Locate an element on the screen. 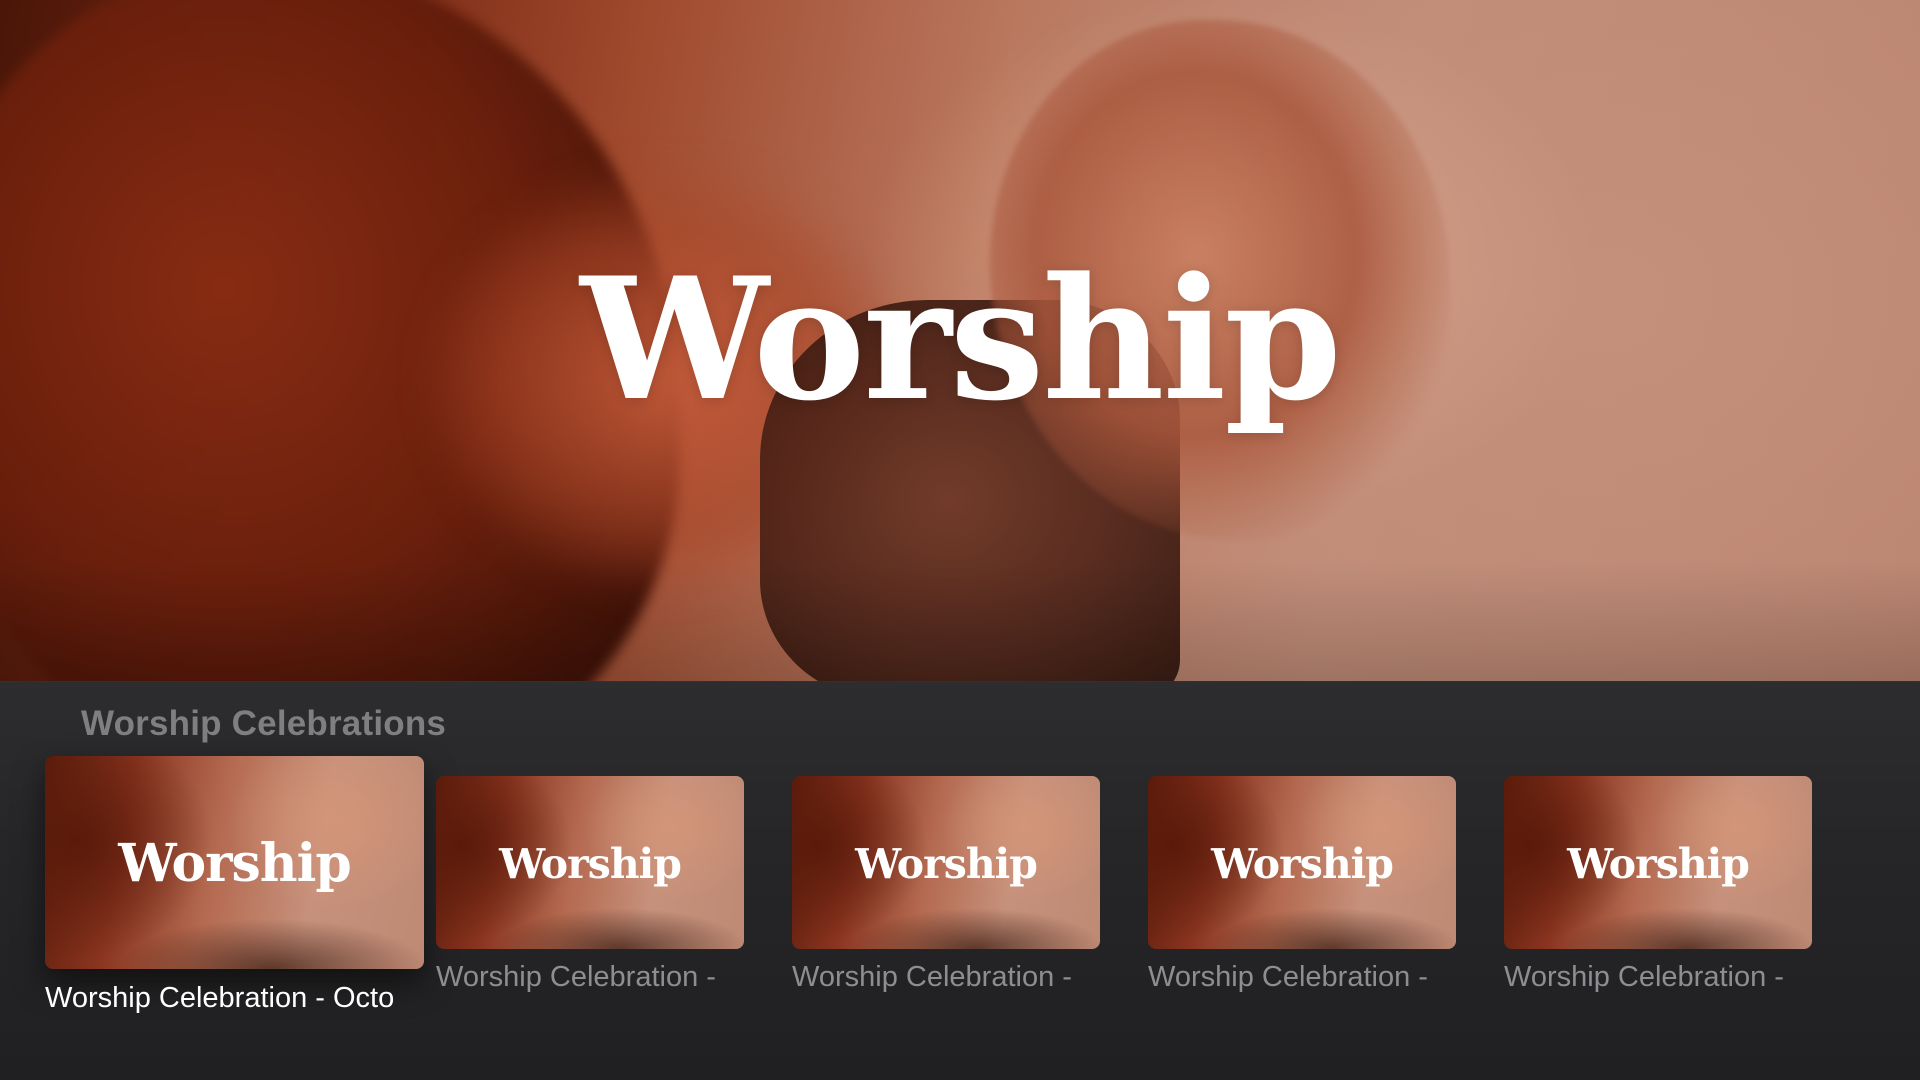  hero-title: Worship is located at coordinates (961, 339).